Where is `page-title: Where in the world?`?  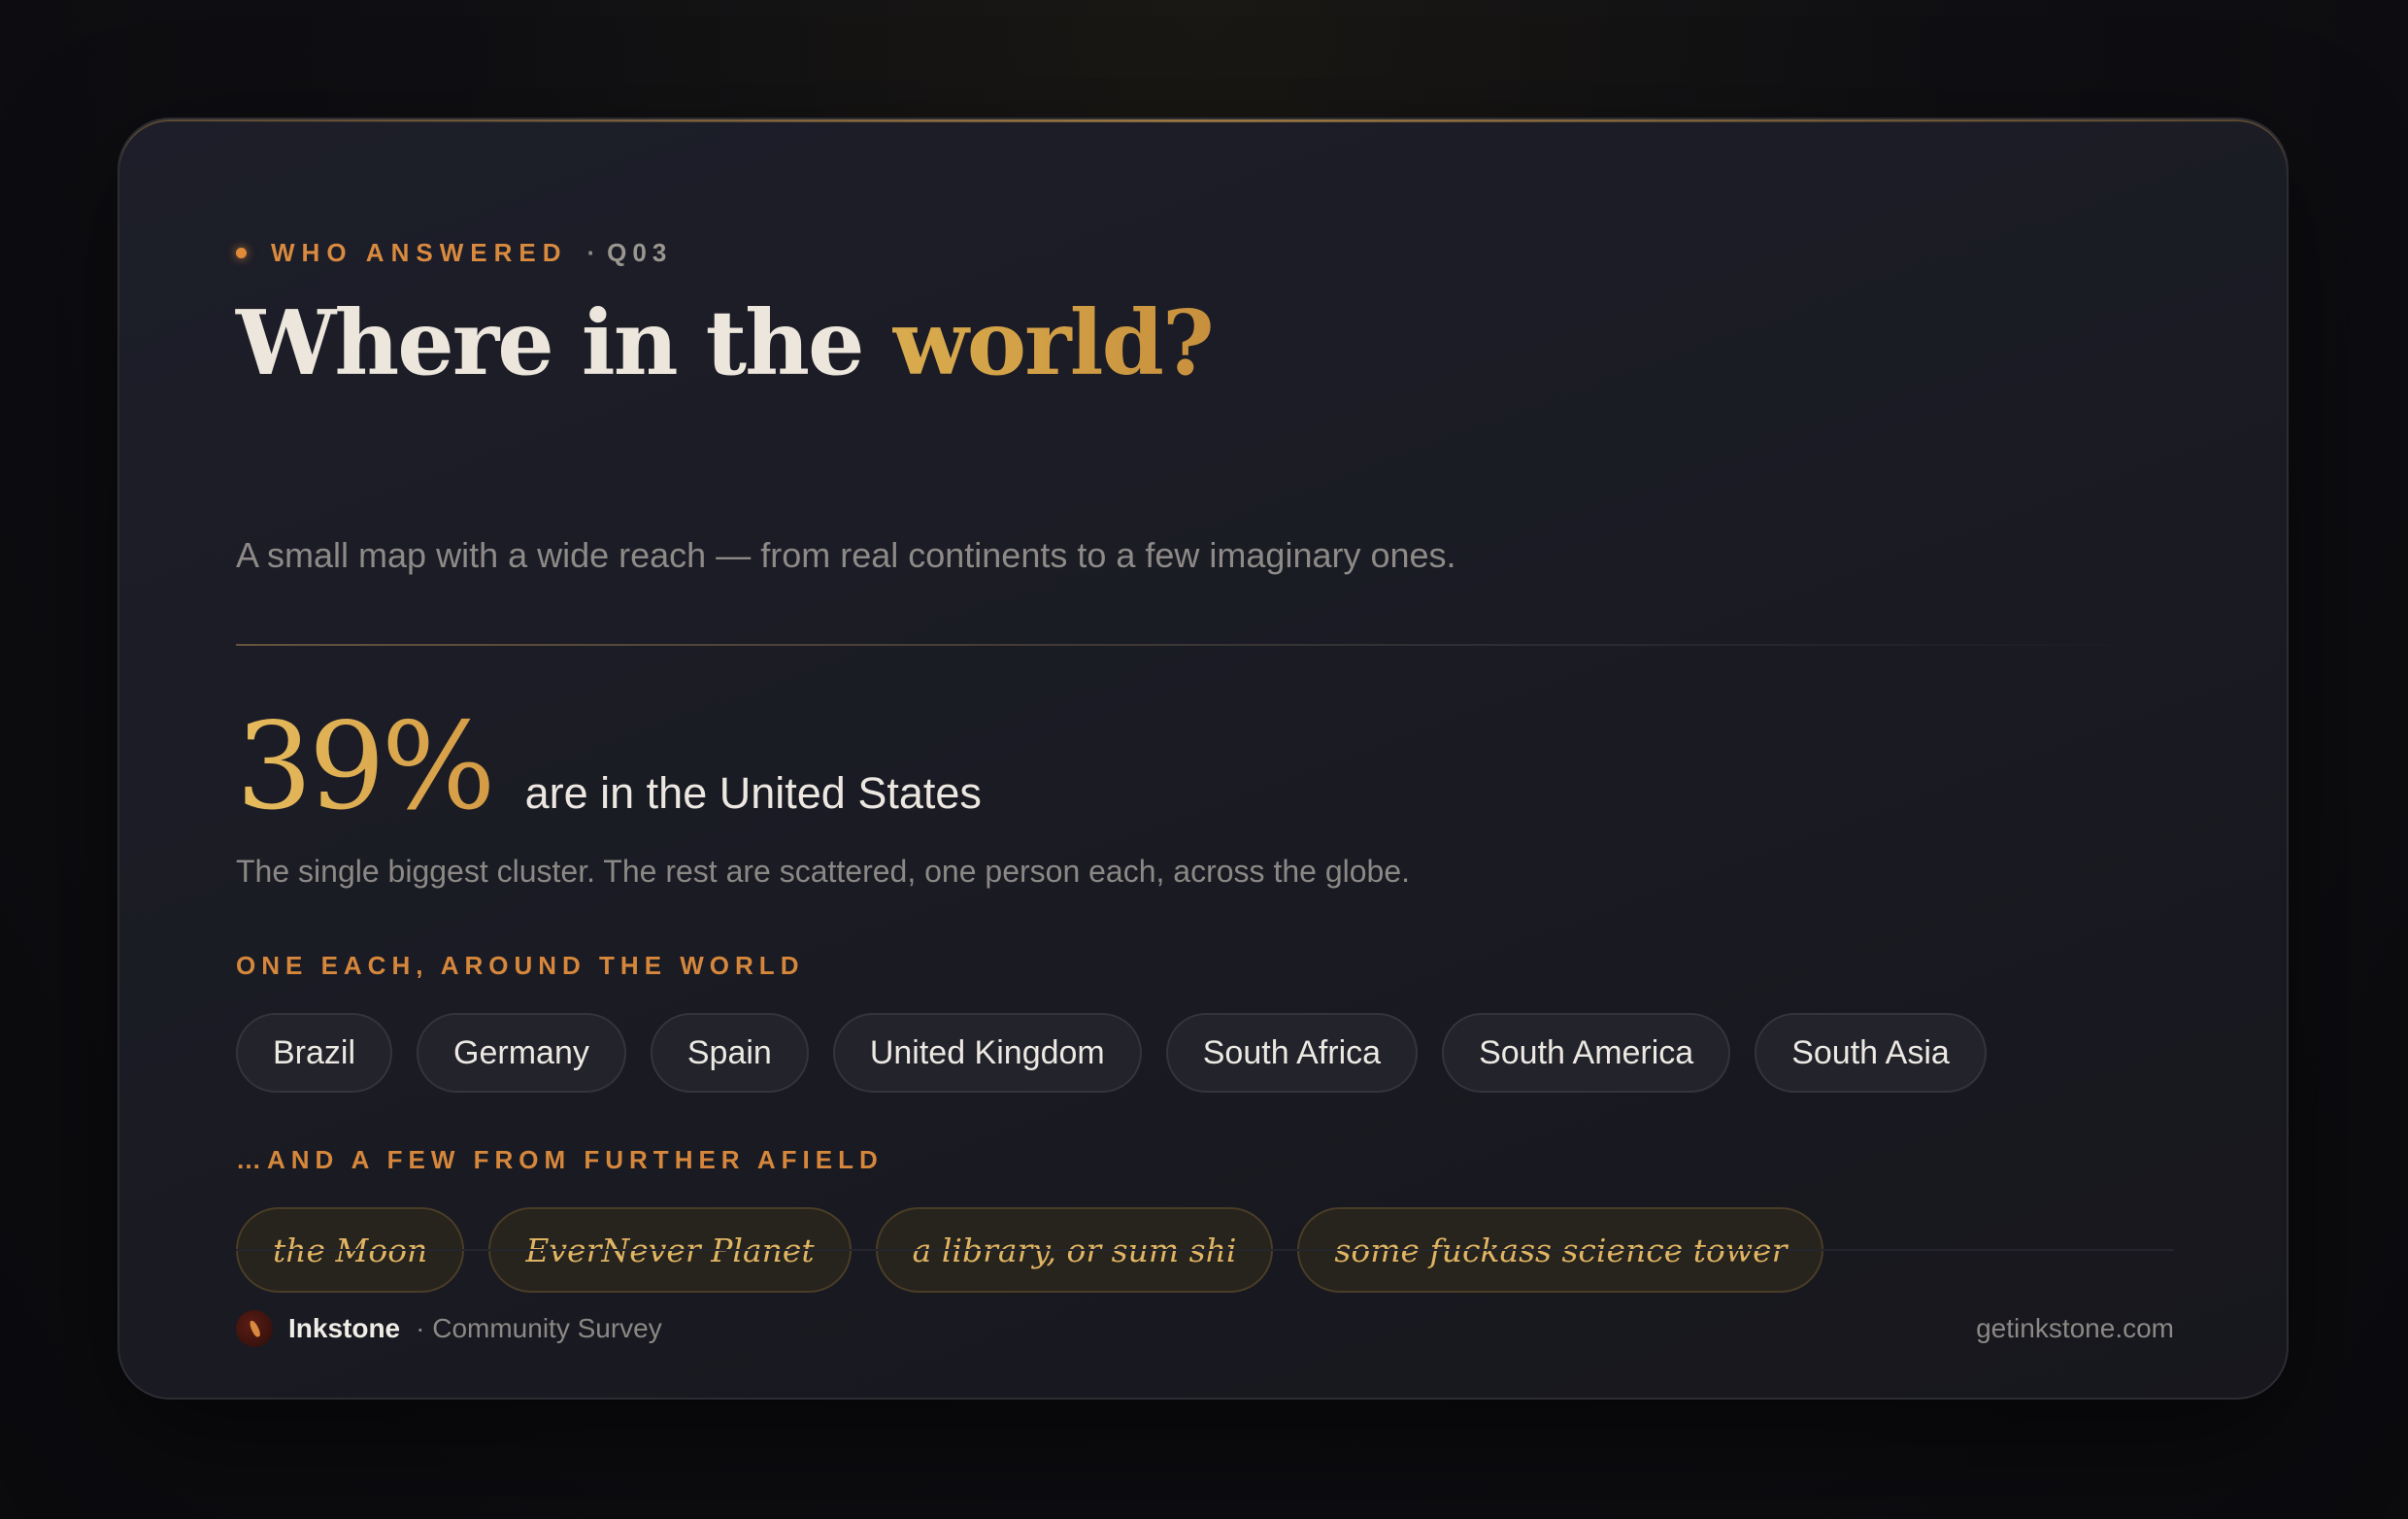
page-title: Where in the world? is located at coordinates (725, 342).